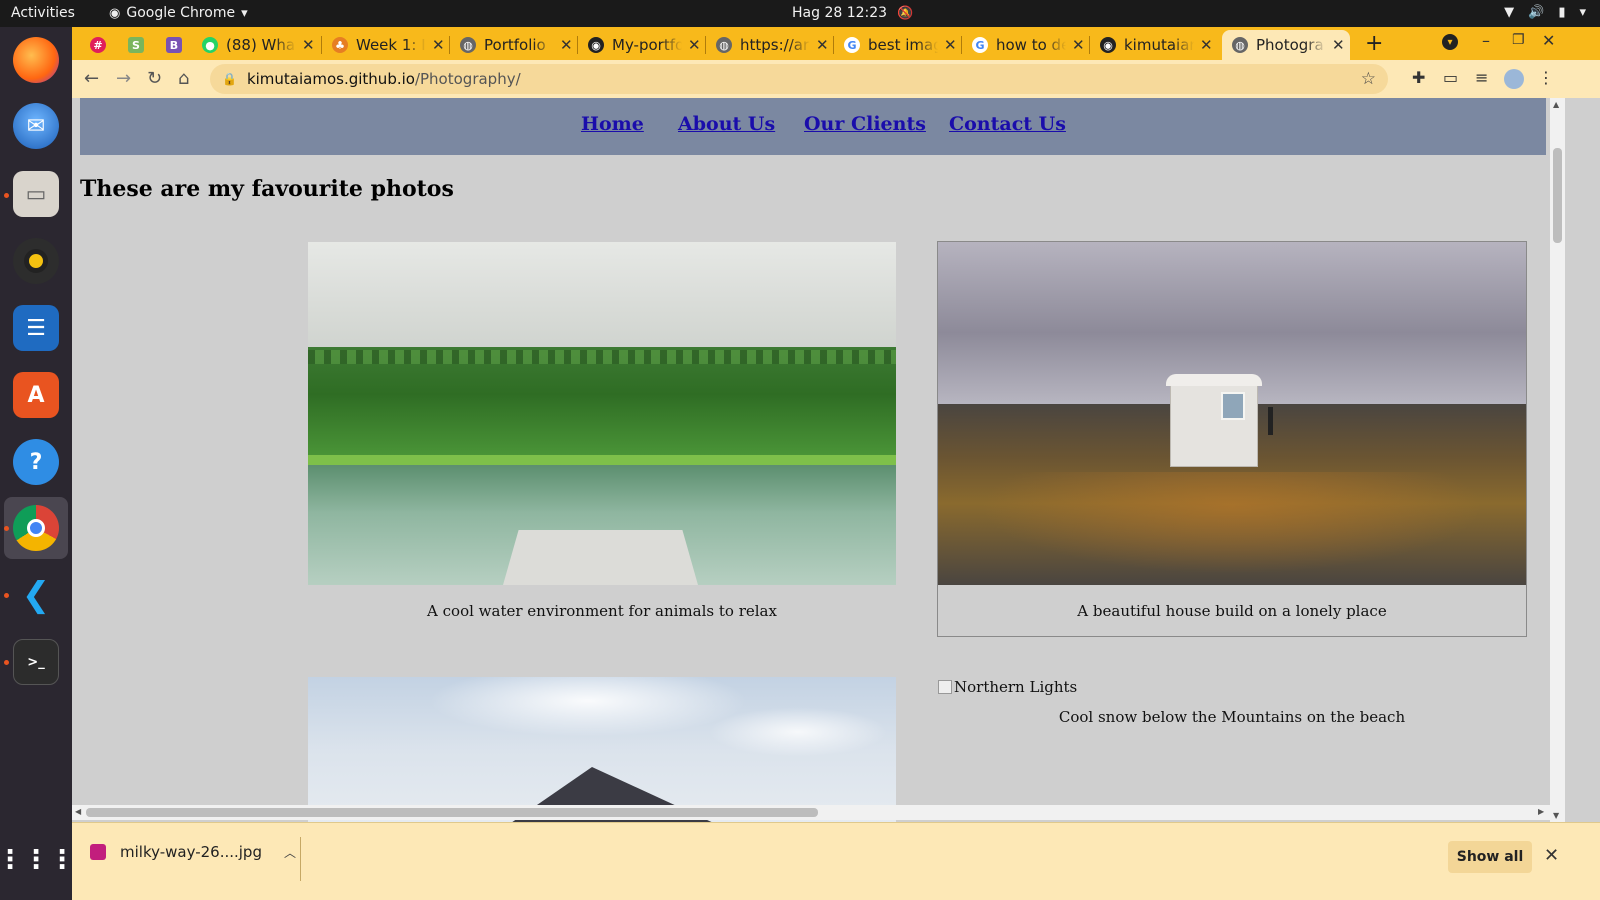 The image size is (1600, 900). What do you see at coordinates (905, 13) in the screenshot?
I see `notifications-muted-icon: 🔕` at bounding box center [905, 13].